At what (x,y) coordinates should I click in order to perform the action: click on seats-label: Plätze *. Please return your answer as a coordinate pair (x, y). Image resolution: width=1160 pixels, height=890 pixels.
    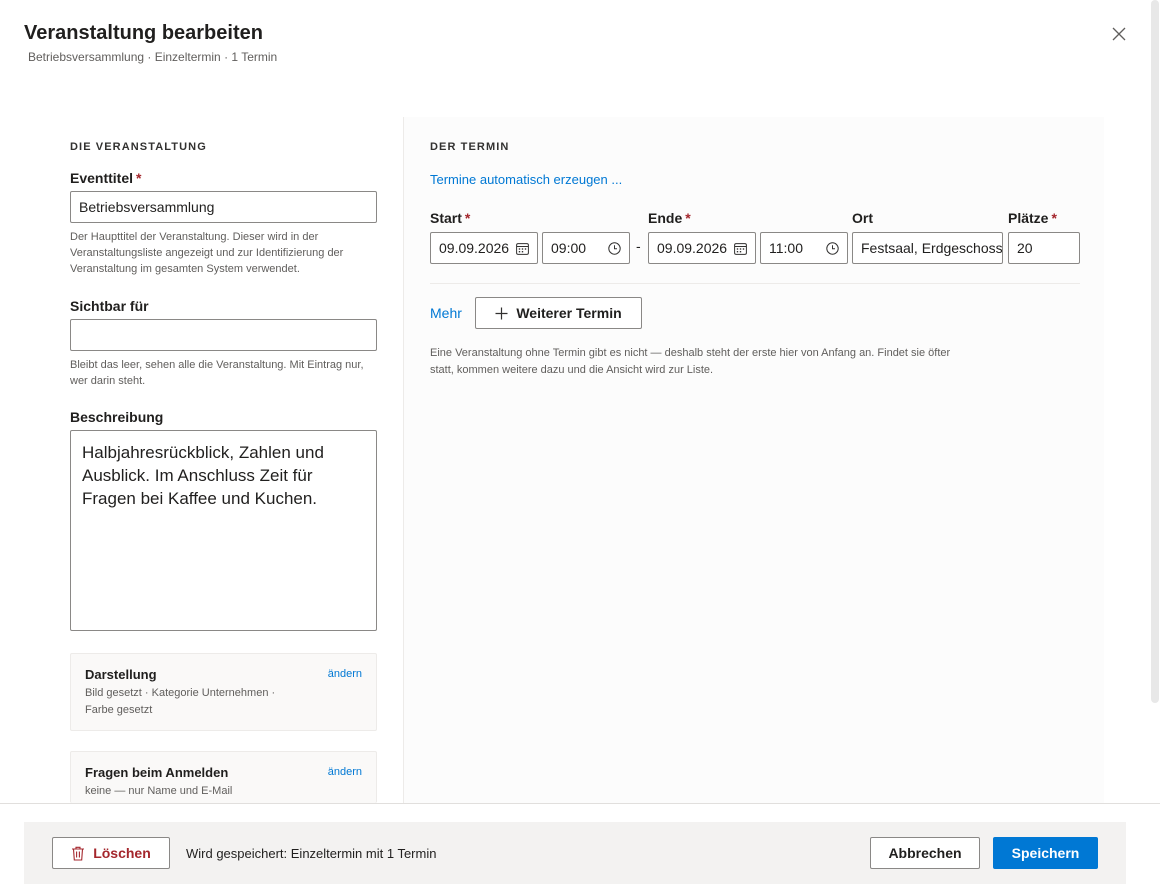
    Looking at the image, I should click on (1032, 218).